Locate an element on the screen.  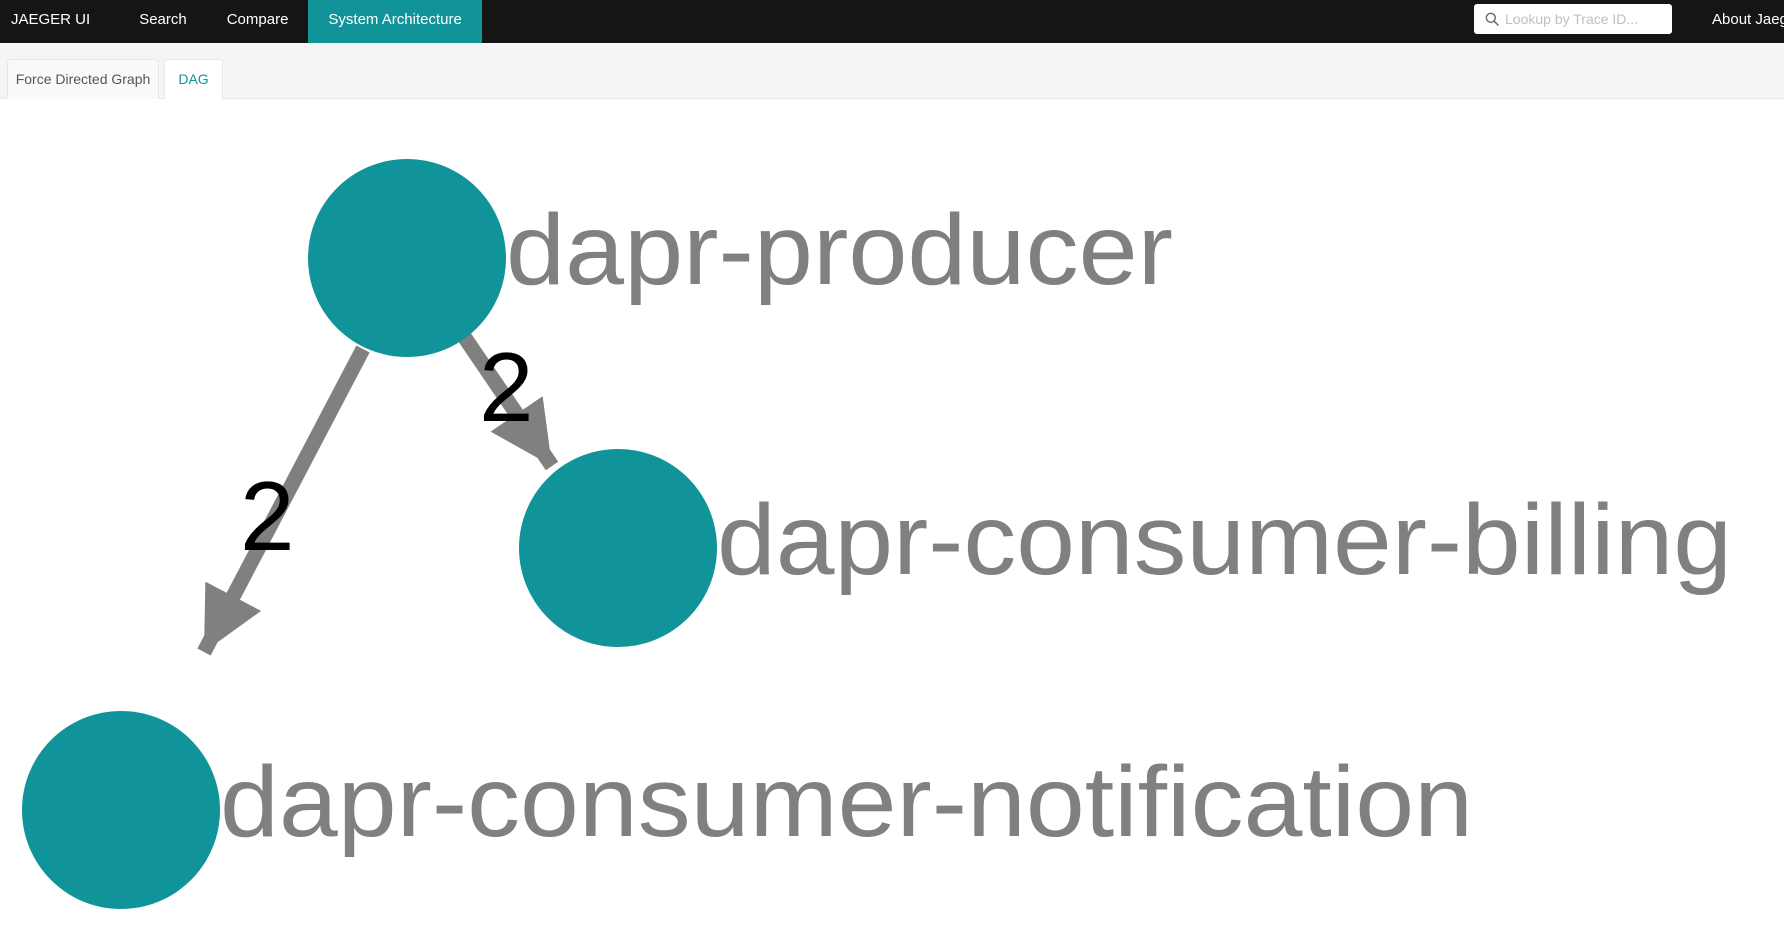
node-dapr-producer: dapr-producer is located at coordinates (740, 258).